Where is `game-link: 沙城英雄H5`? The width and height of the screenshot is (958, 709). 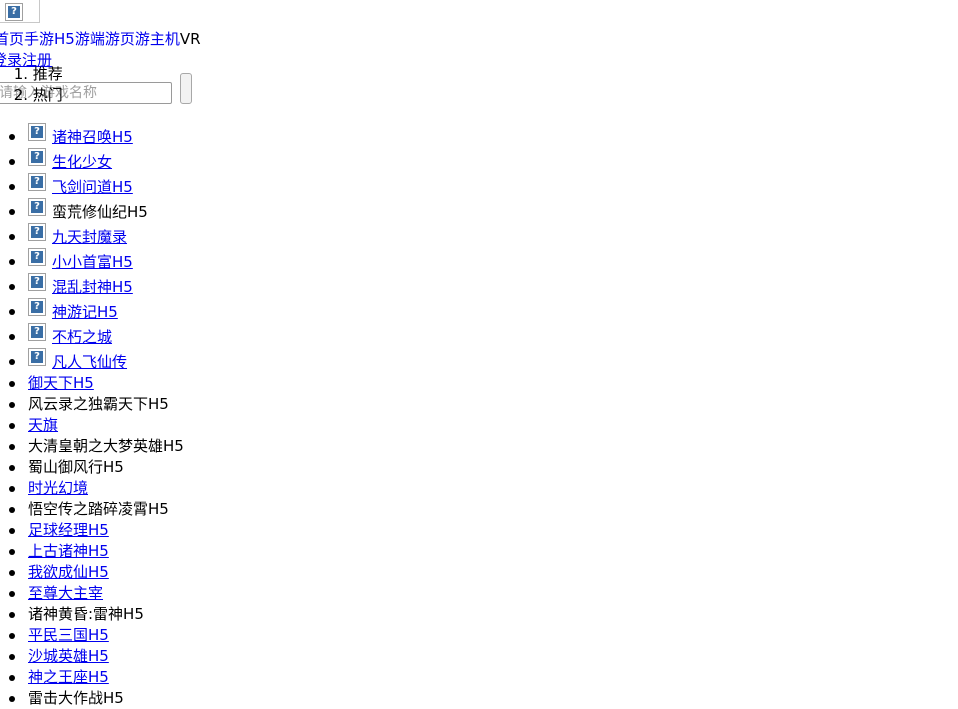
game-link: 沙城英雄H5 is located at coordinates (68, 656).